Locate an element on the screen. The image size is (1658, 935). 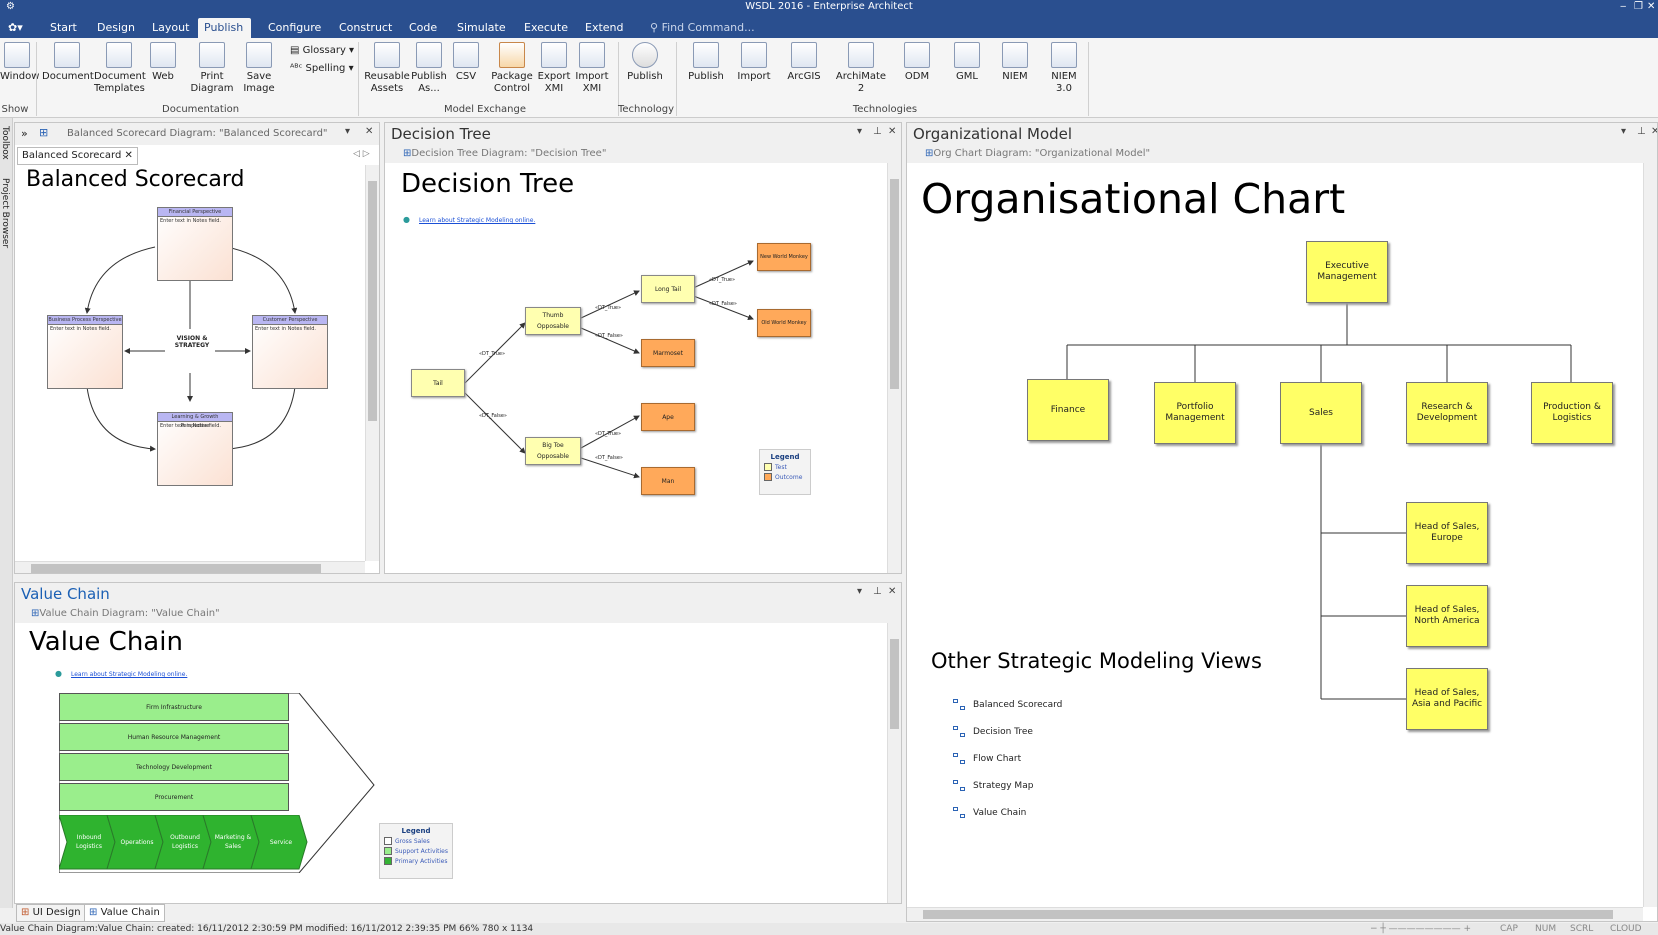
node-long-tail: Long Tail is located at coordinates (668, 289).